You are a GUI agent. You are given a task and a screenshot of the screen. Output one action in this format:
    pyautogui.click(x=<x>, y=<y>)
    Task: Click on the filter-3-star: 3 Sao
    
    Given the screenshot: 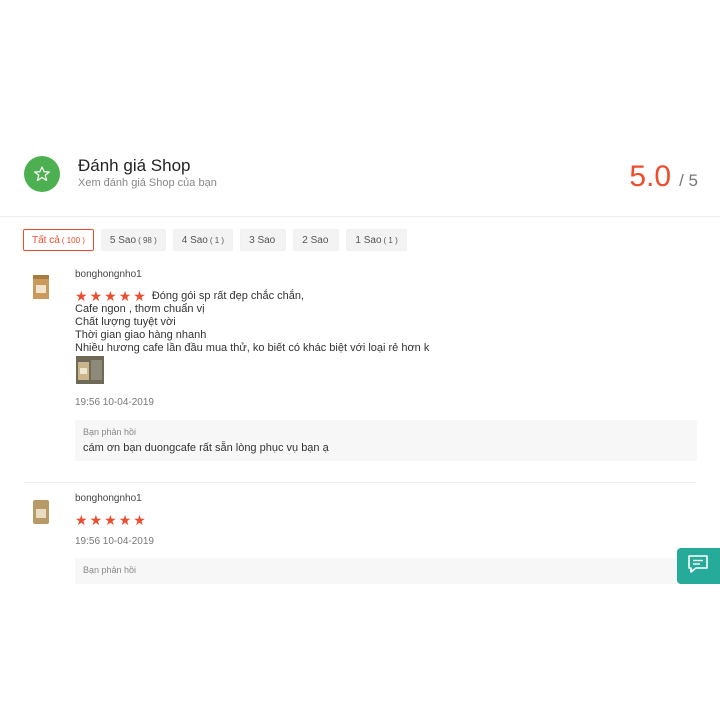 What is the action you would take?
    pyautogui.click(x=263, y=240)
    